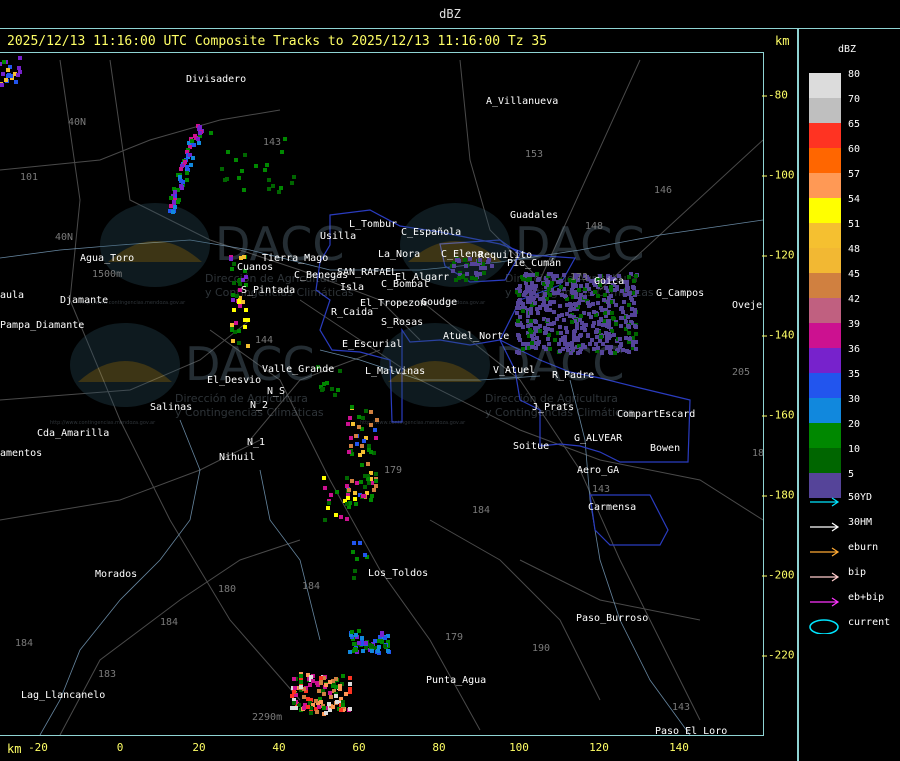 This screenshot has width=900, height=761. Describe the element at coordinates (860, 497) in the screenshot. I see `track-legend-label: 50YD` at that location.